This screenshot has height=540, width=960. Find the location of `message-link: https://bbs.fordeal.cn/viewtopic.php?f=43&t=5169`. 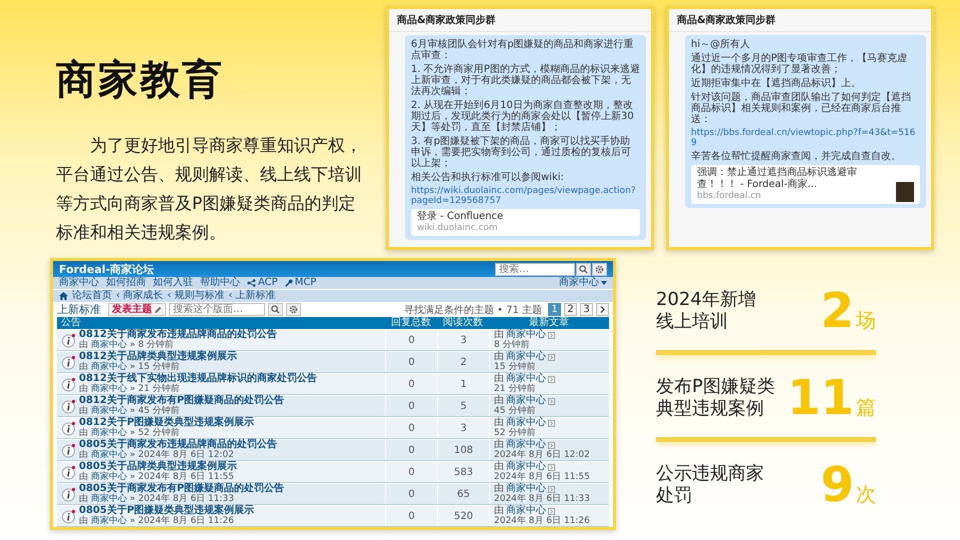

message-link: https://bbs.fordeal.cn/viewtopic.php?f=43&t=5169 is located at coordinates (805, 138).